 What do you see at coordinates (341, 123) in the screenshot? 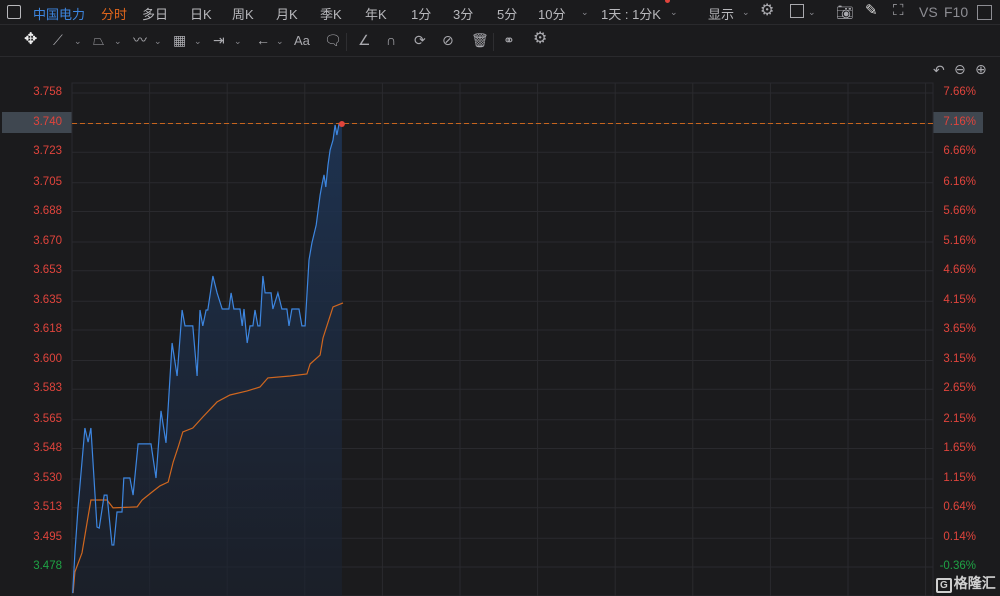
I see `current-price-dot` at bounding box center [341, 123].